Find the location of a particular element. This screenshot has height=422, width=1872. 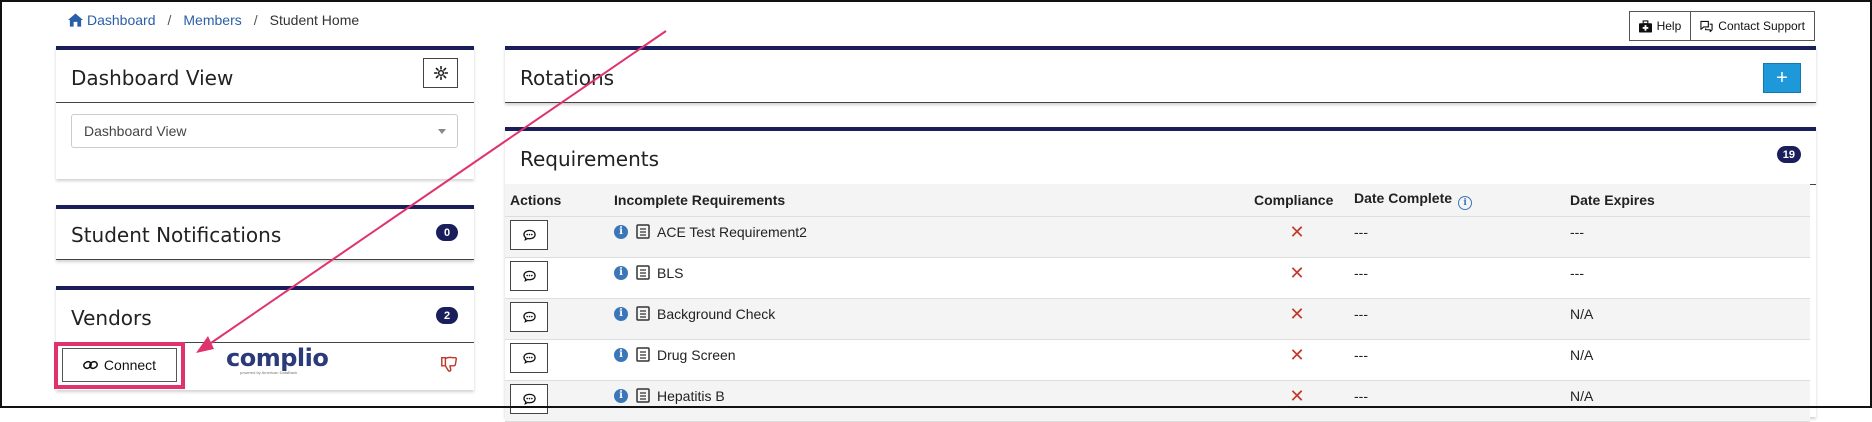

connect-button: Connect is located at coordinates (119, 365).